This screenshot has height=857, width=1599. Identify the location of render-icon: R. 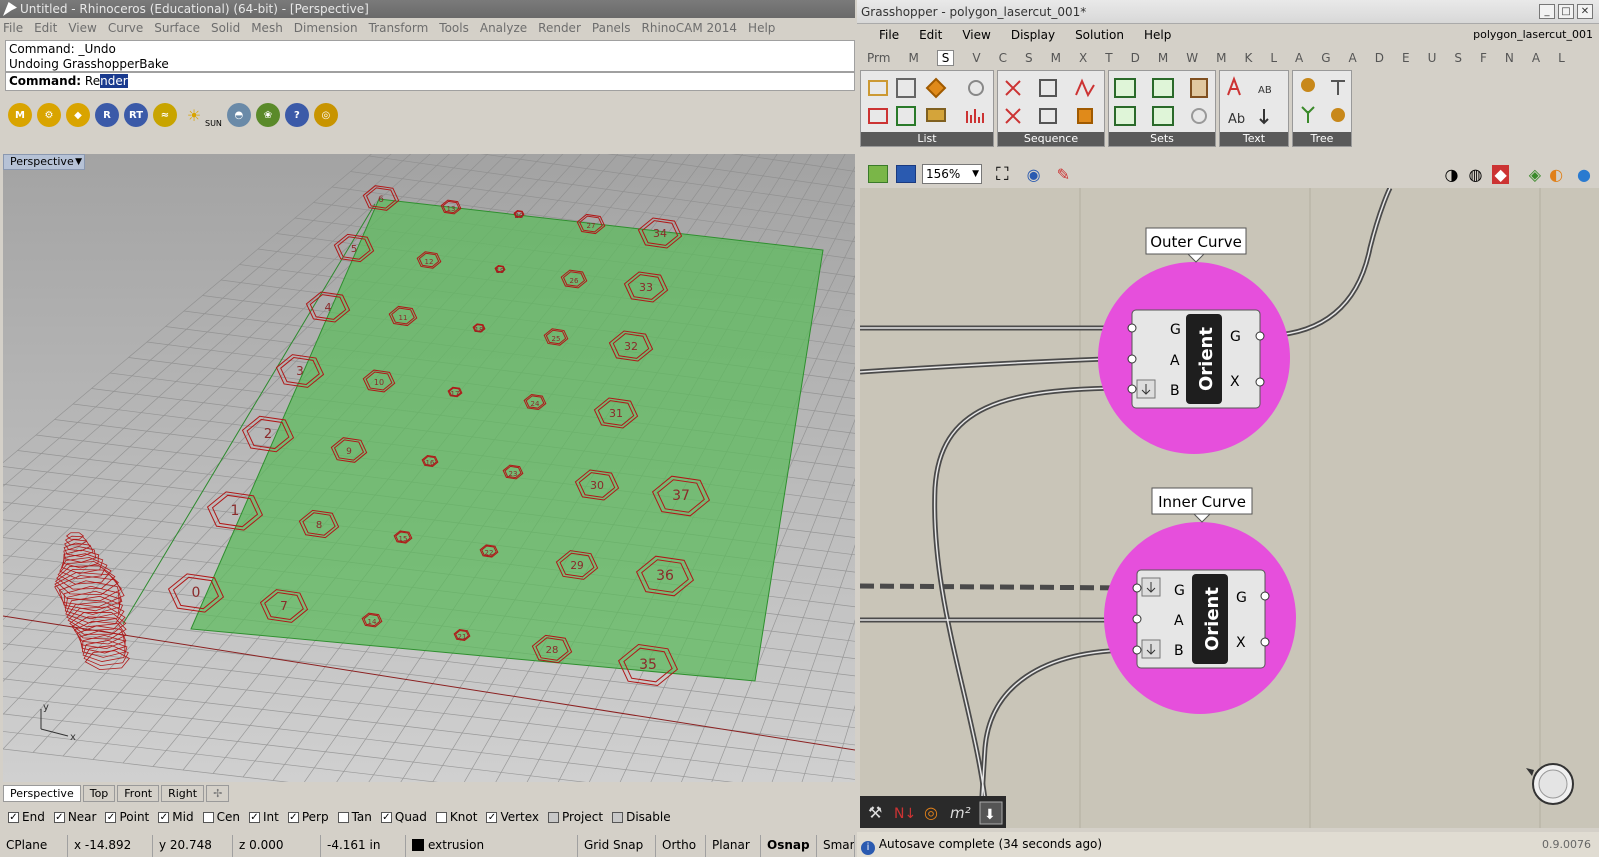
(107, 115).